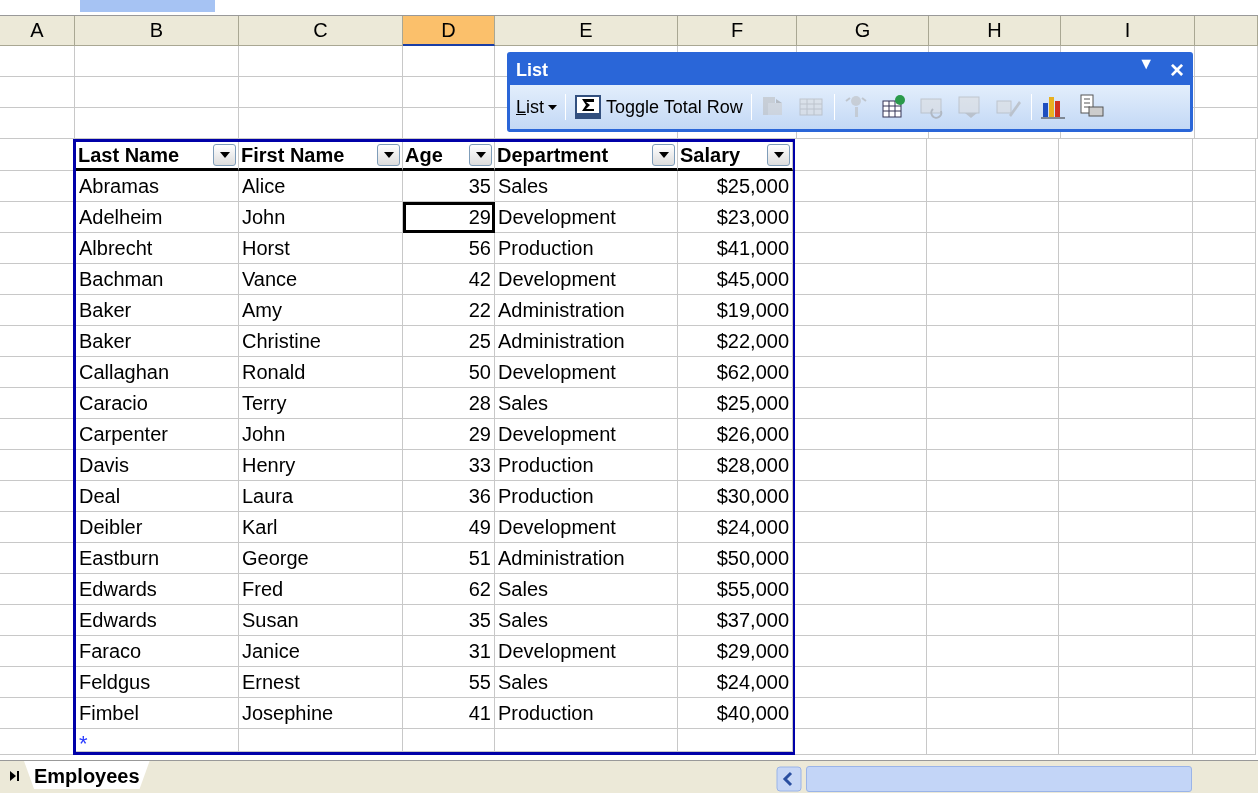 This screenshot has width=1258, height=793. What do you see at coordinates (321, 248) in the screenshot?
I see `table-cell: Horst` at bounding box center [321, 248].